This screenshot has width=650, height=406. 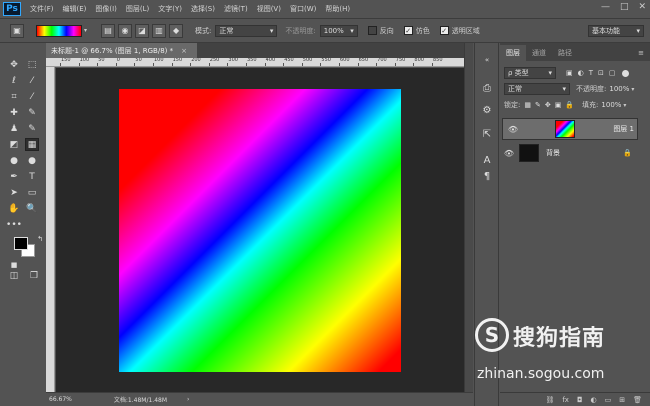 I want to click on reverse-checkbox, so click(x=372, y=30).